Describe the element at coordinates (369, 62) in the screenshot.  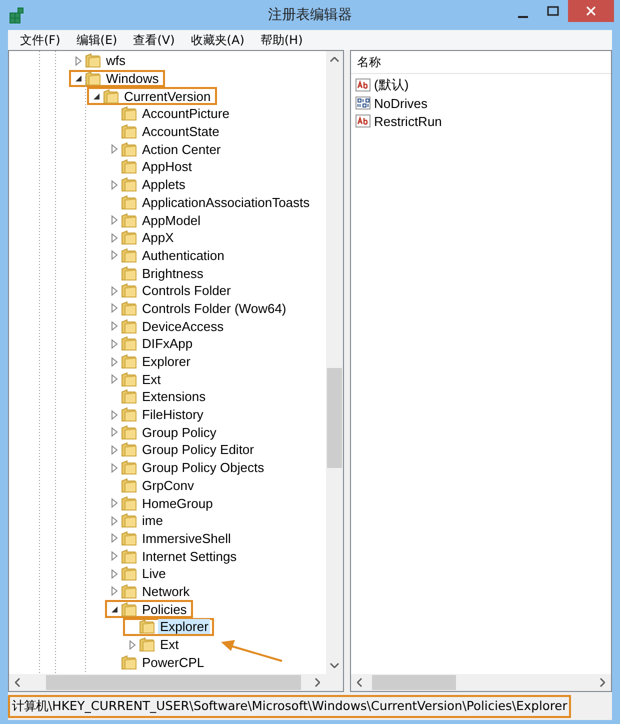
I see `column-header: 名称` at that location.